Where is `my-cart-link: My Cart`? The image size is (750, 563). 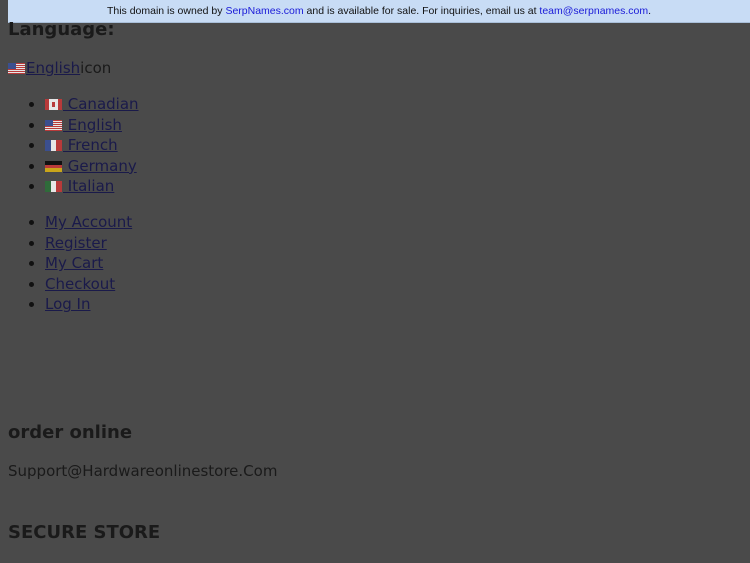
my-cart-link: My Cart is located at coordinates (74, 263).